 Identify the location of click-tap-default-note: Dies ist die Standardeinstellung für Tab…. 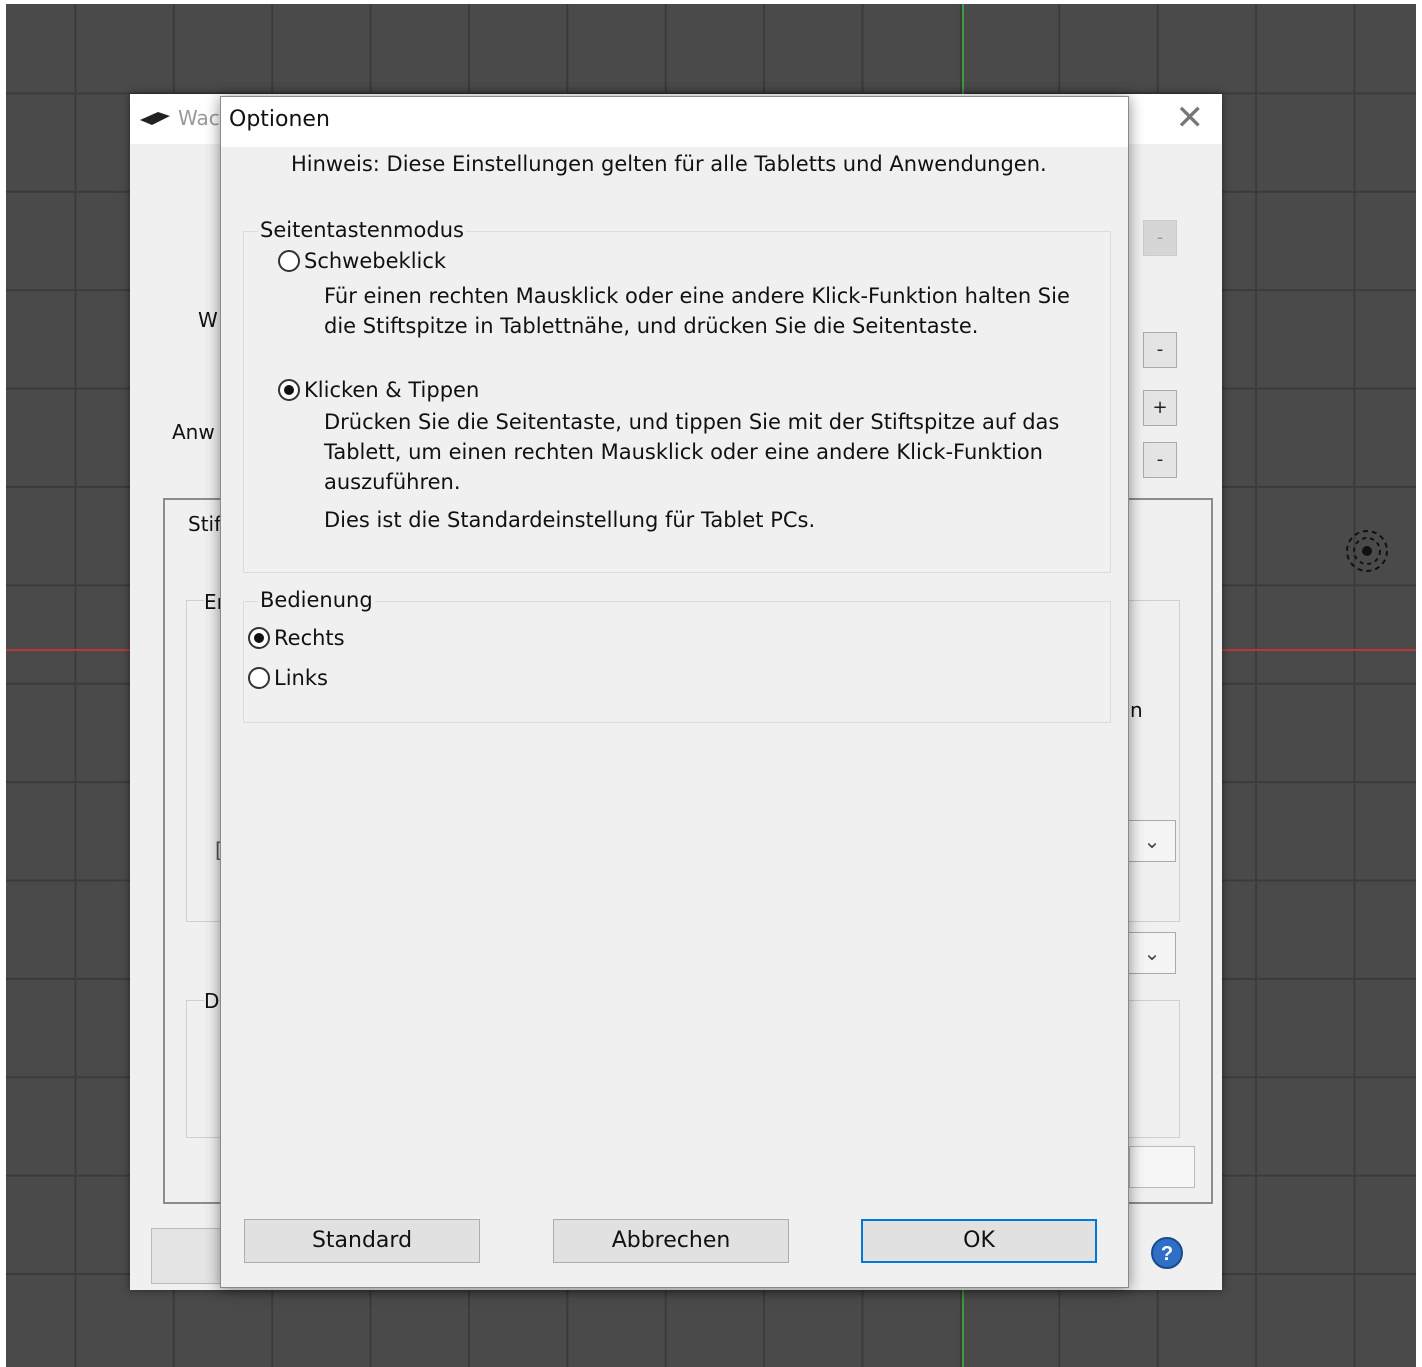
(570, 520).